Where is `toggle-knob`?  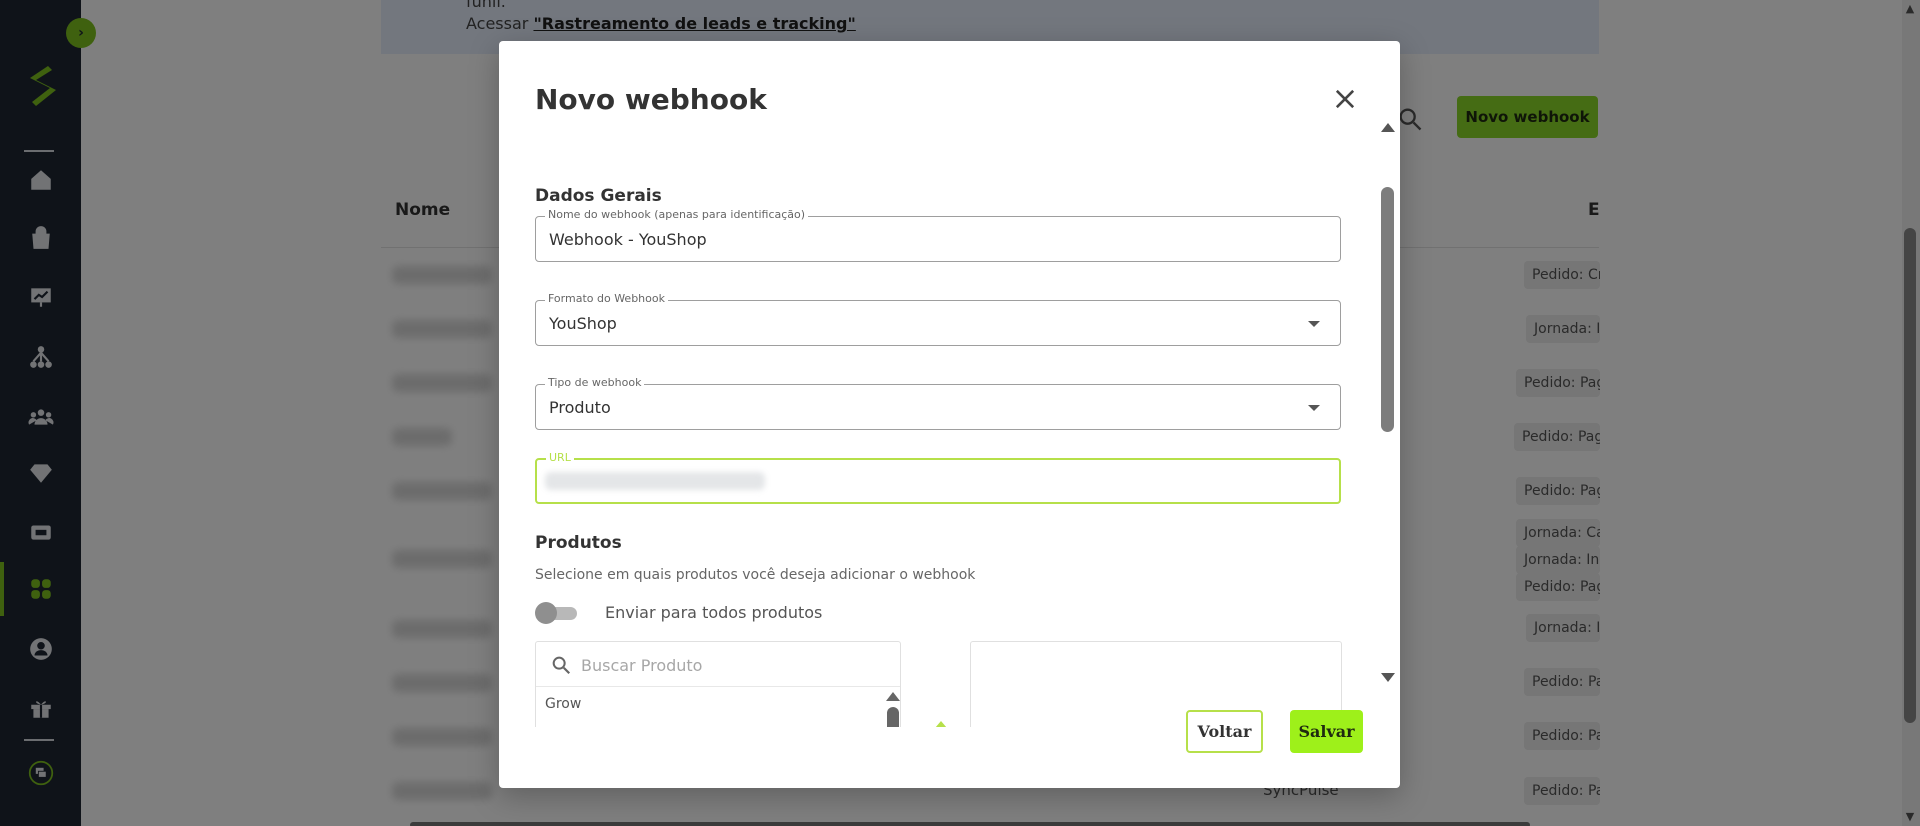 toggle-knob is located at coordinates (546, 613).